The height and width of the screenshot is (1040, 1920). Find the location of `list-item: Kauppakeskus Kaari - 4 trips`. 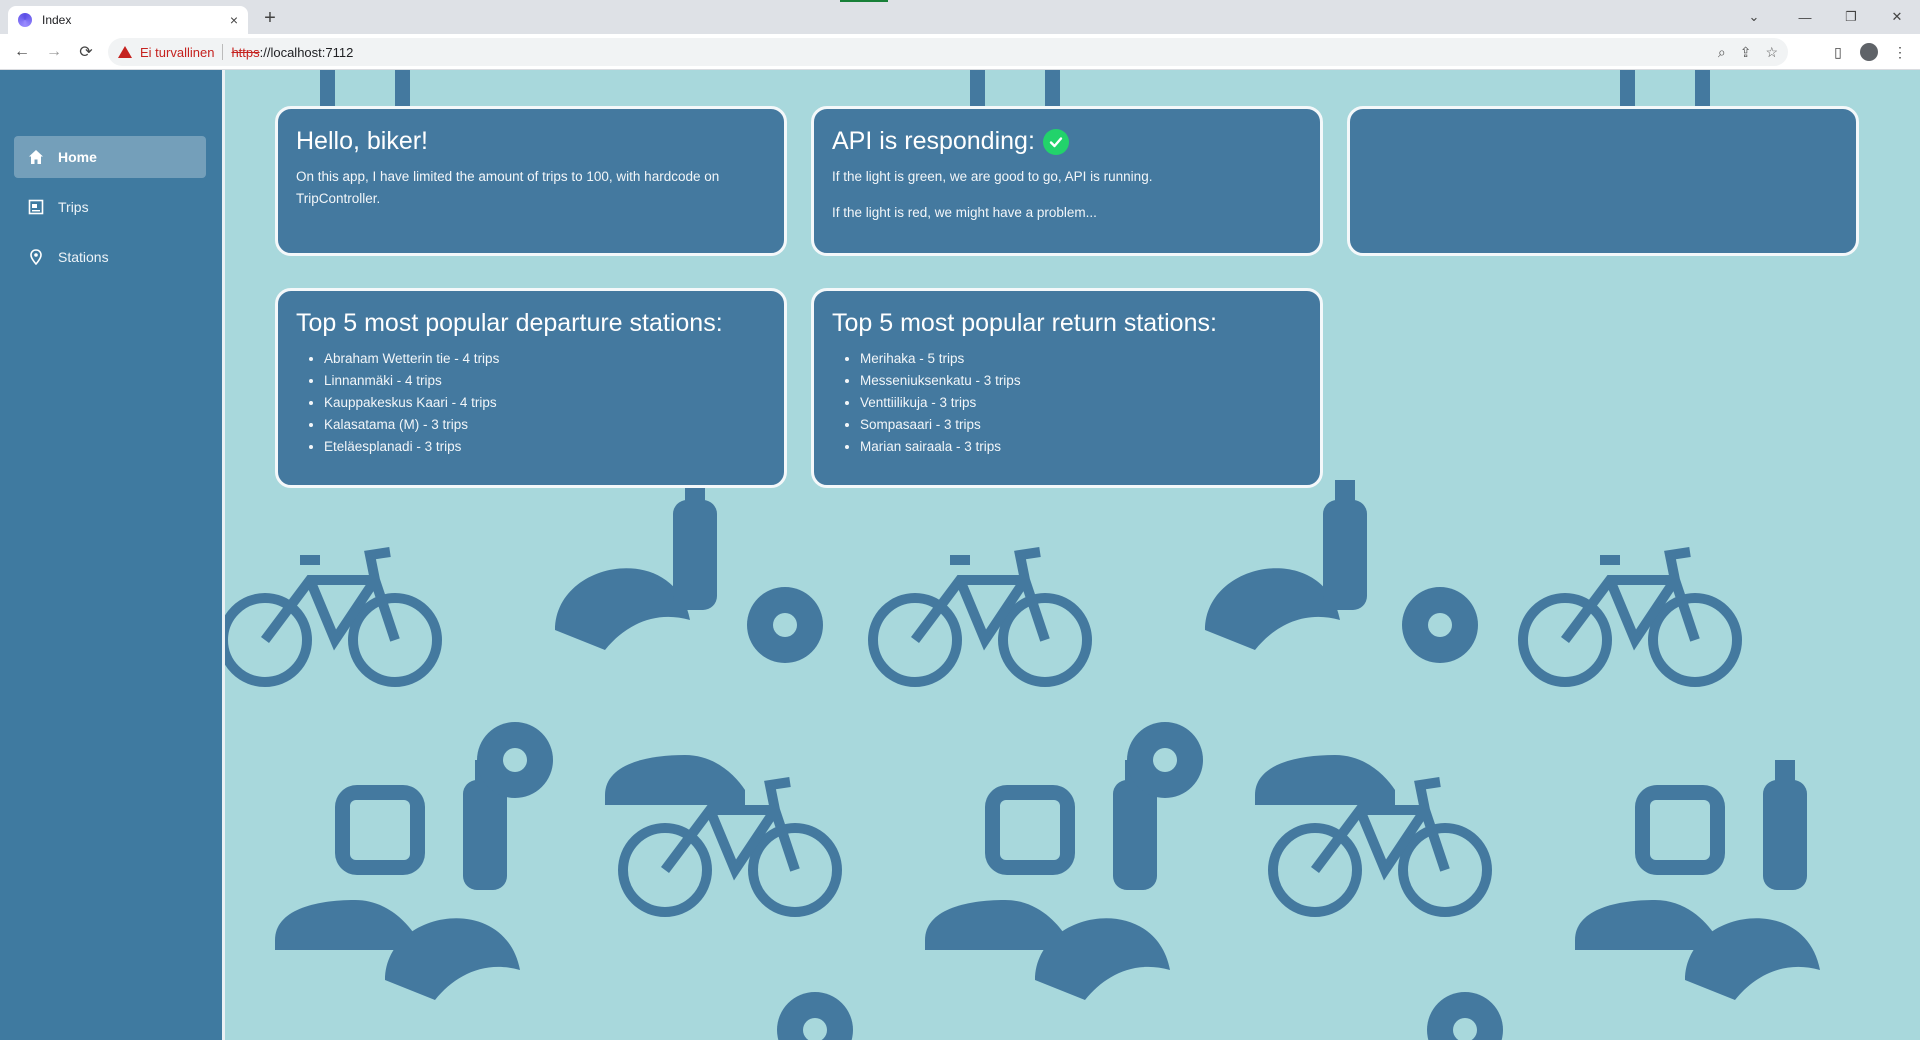

list-item: Kauppakeskus Kaari - 4 trips is located at coordinates (545, 403).